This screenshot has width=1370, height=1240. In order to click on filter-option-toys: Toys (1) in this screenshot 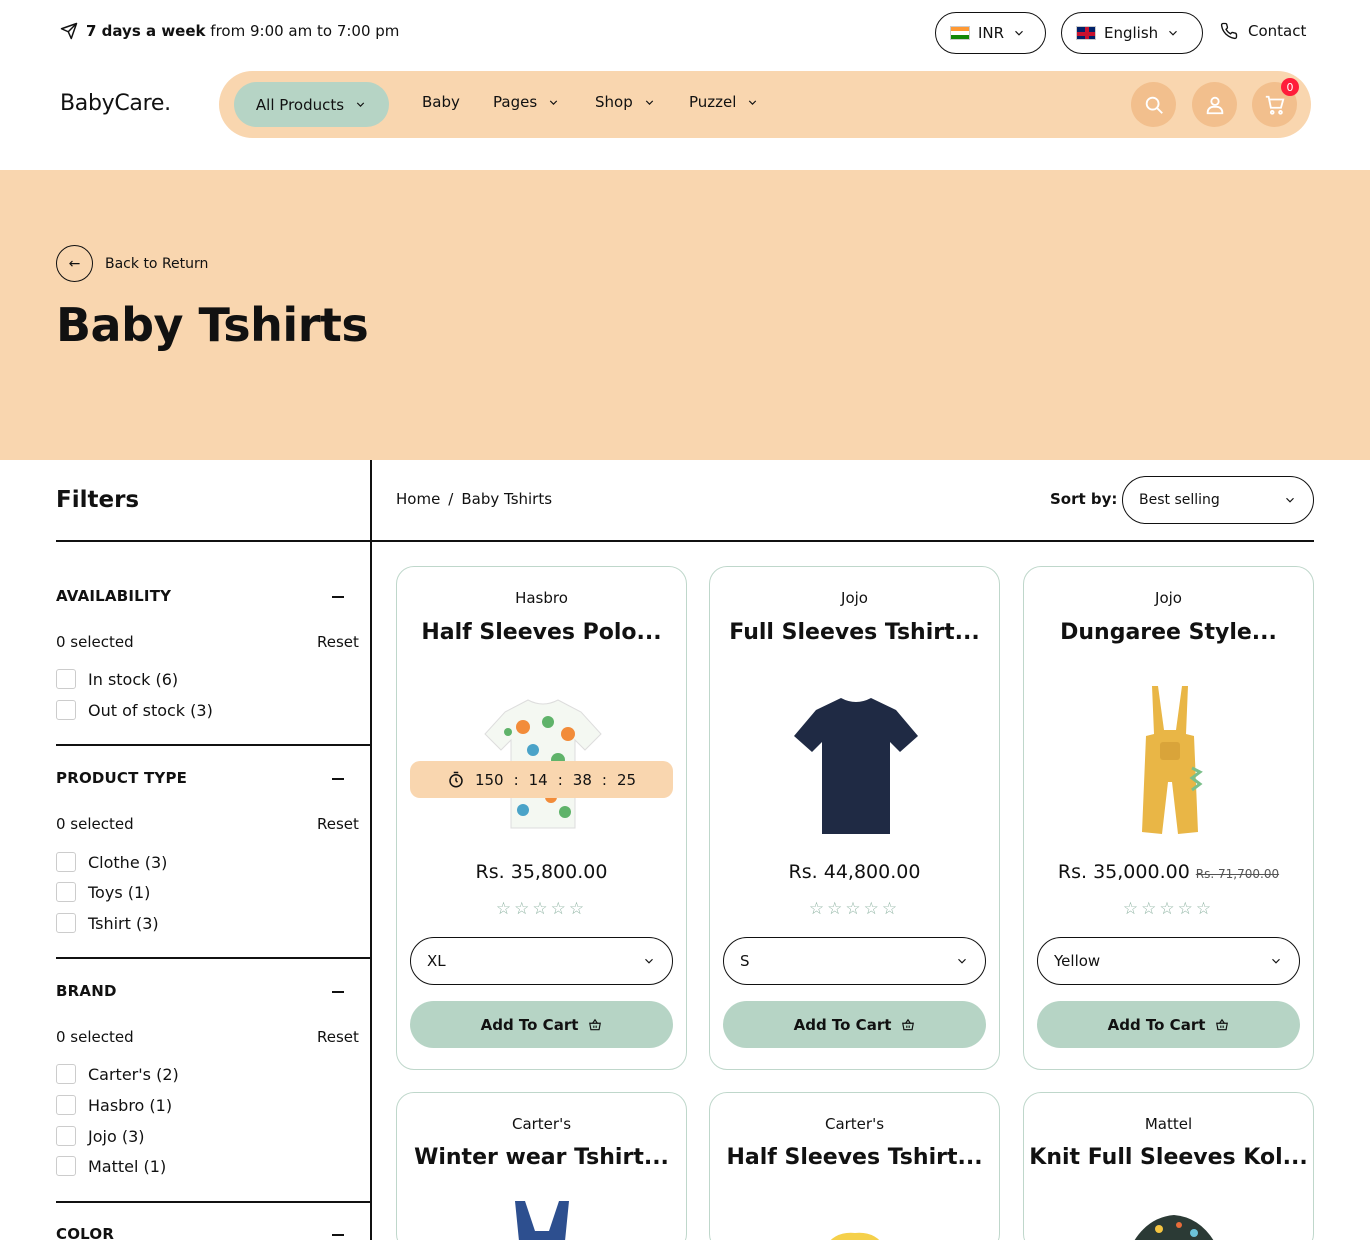, I will do `click(103, 892)`.